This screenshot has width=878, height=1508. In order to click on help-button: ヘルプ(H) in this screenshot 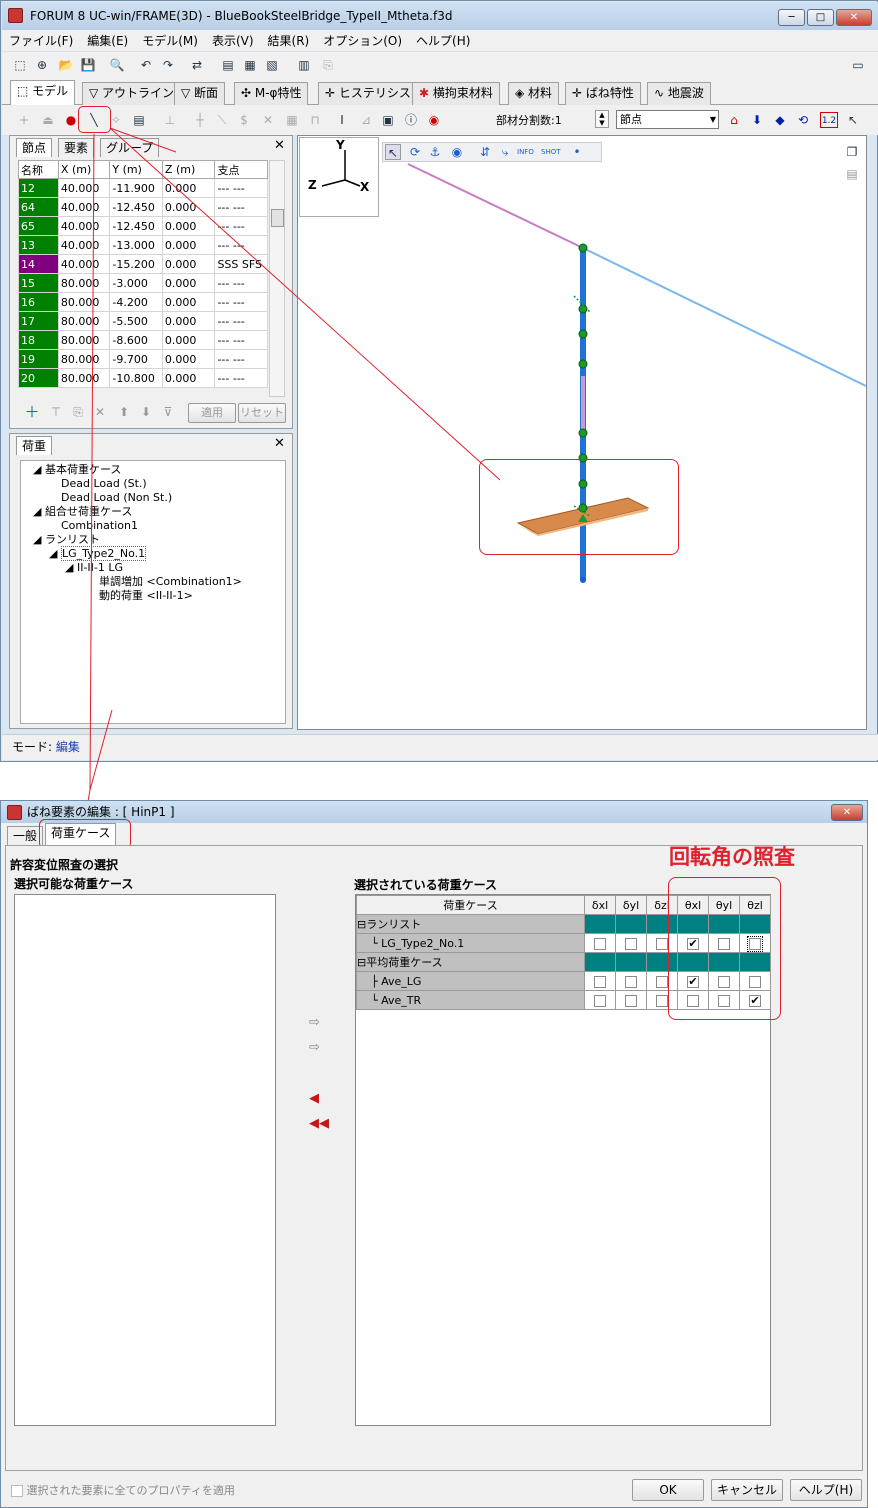, I will do `click(826, 1490)`.